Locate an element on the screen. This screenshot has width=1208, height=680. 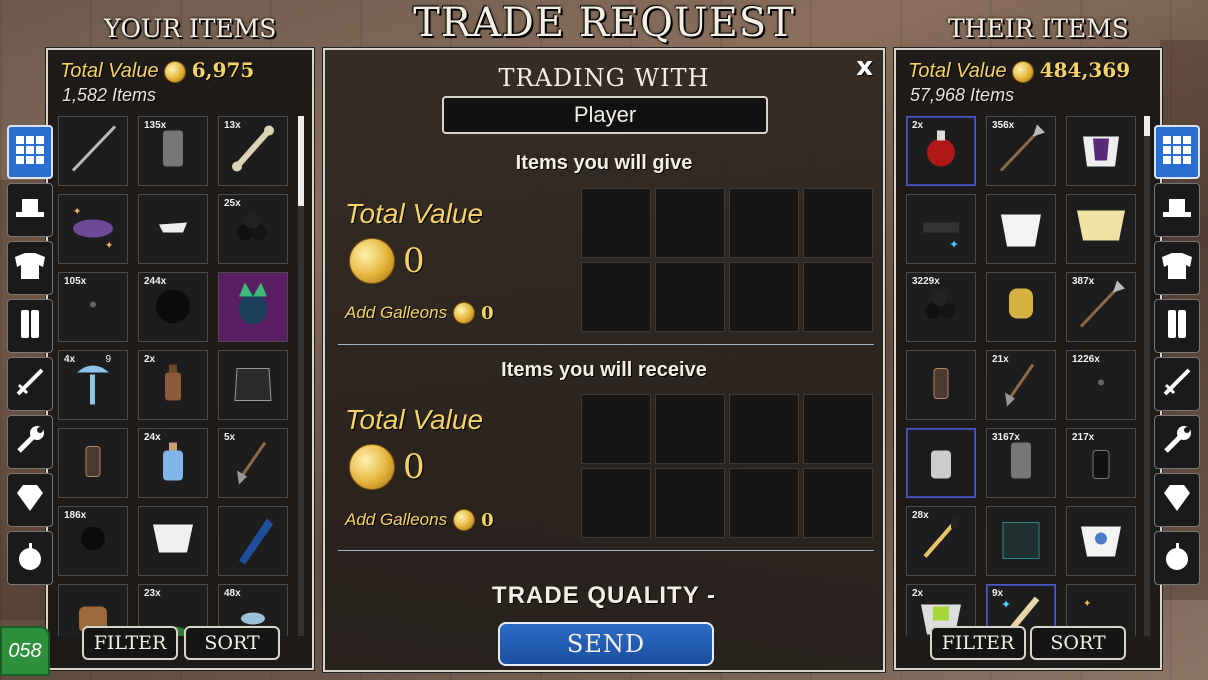
white-scarf-icon is located at coordinates (173, 229).